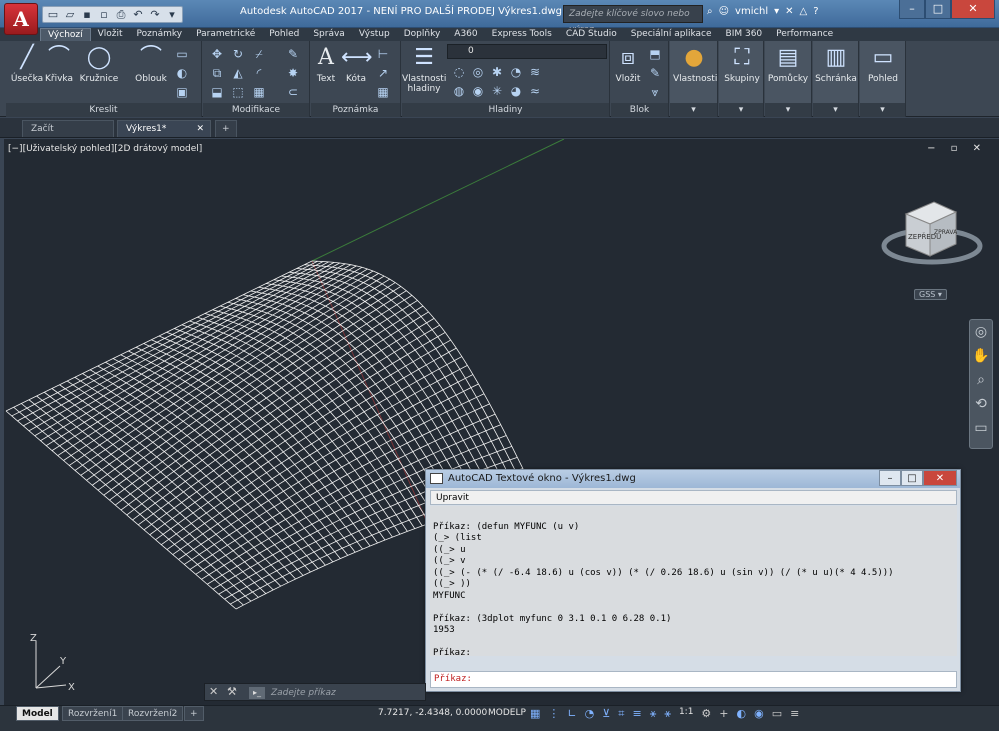 This screenshot has width=999, height=731. I want to click on close-button: ✕, so click(973, 9).